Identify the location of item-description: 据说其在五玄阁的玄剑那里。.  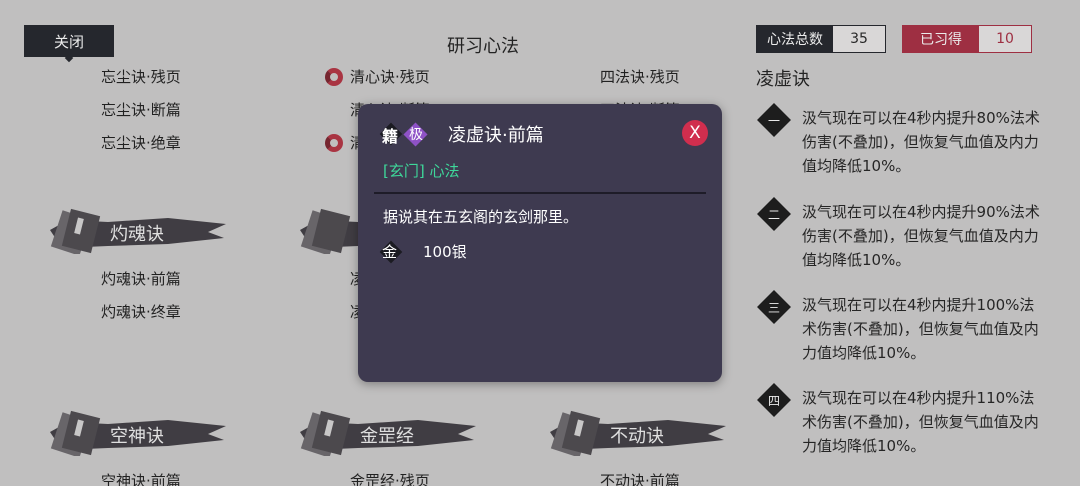
(481, 217).